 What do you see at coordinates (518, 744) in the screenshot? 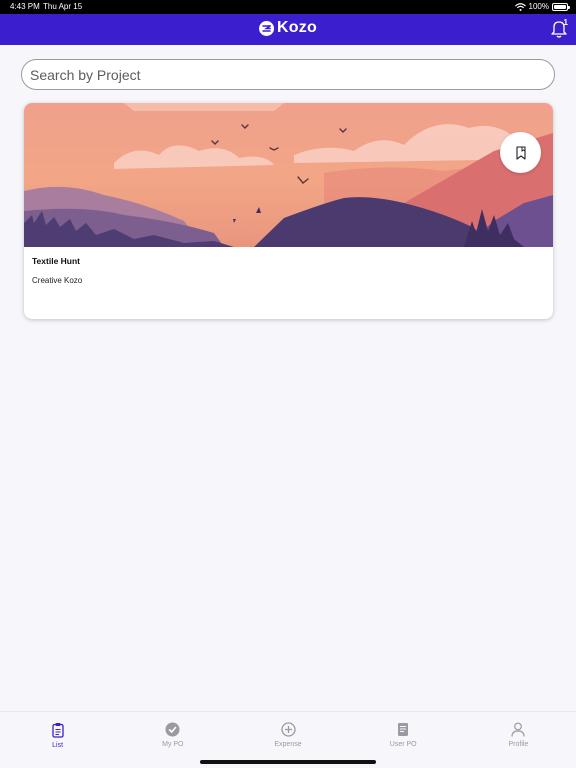
I see `tab-label-profile: Profile` at bounding box center [518, 744].